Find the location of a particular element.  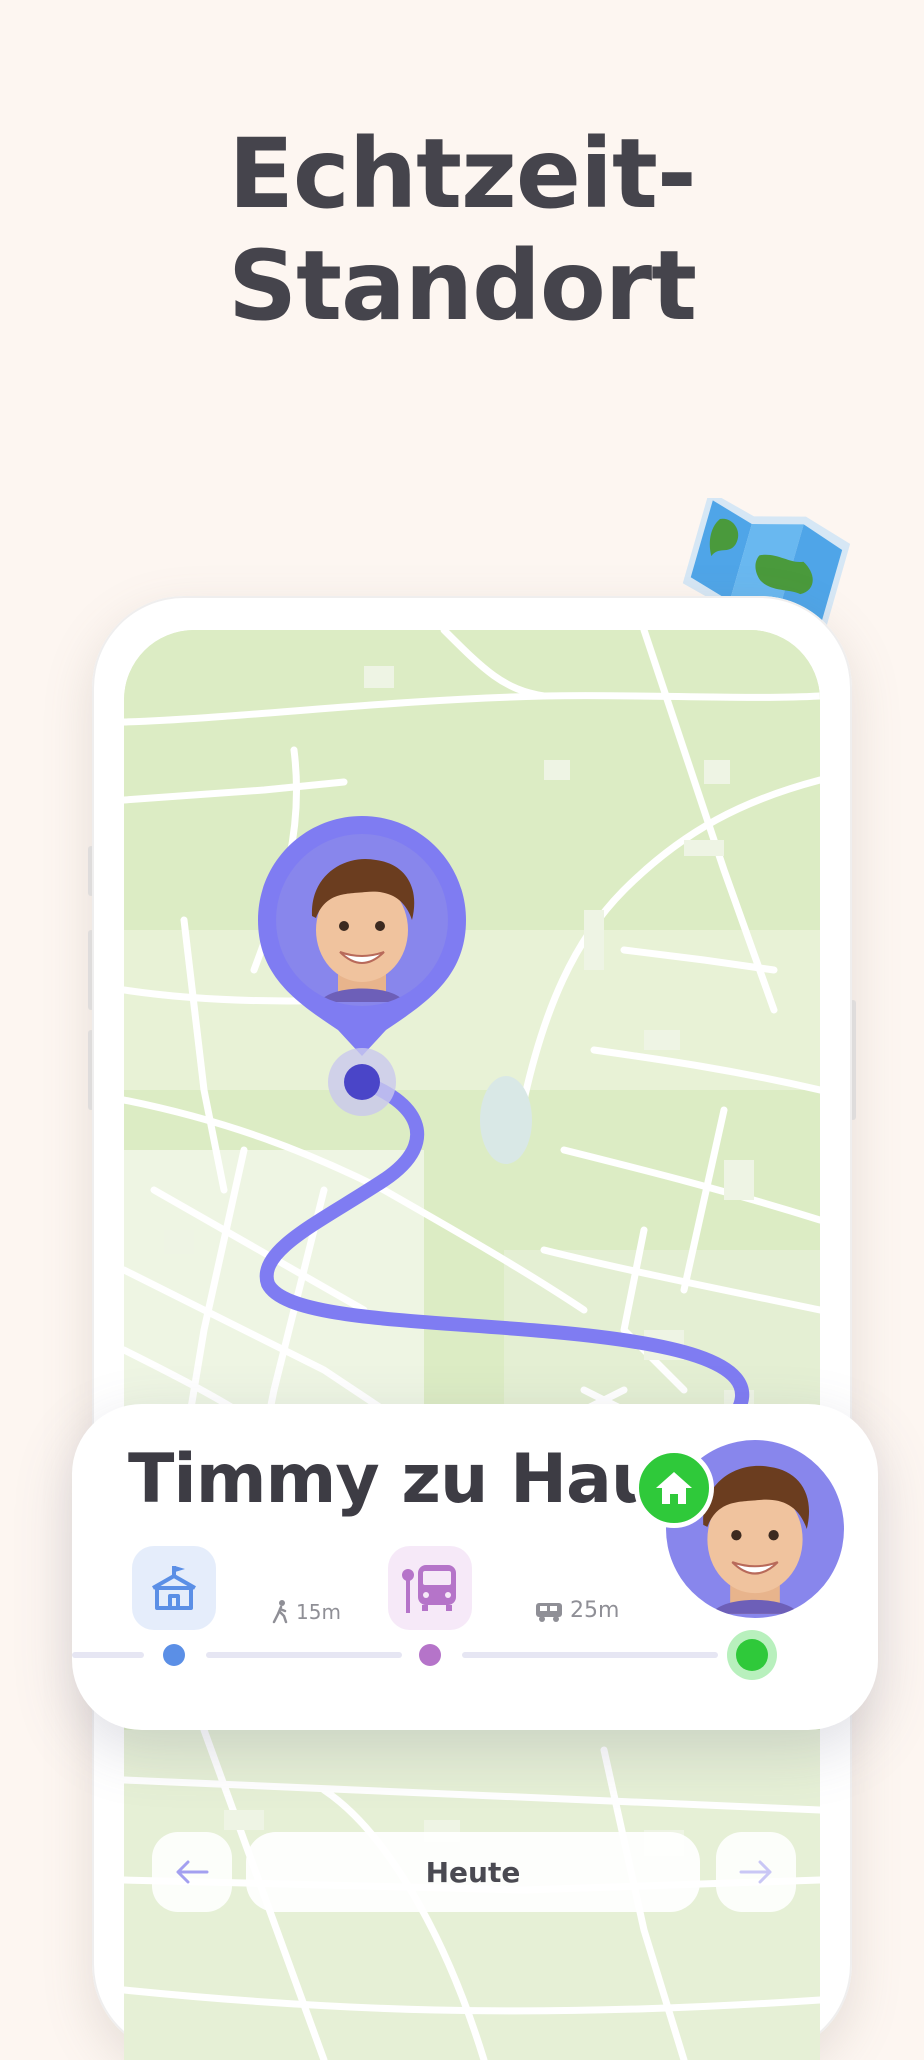

walk-duration: 15m is located at coordinates (318, 1612).